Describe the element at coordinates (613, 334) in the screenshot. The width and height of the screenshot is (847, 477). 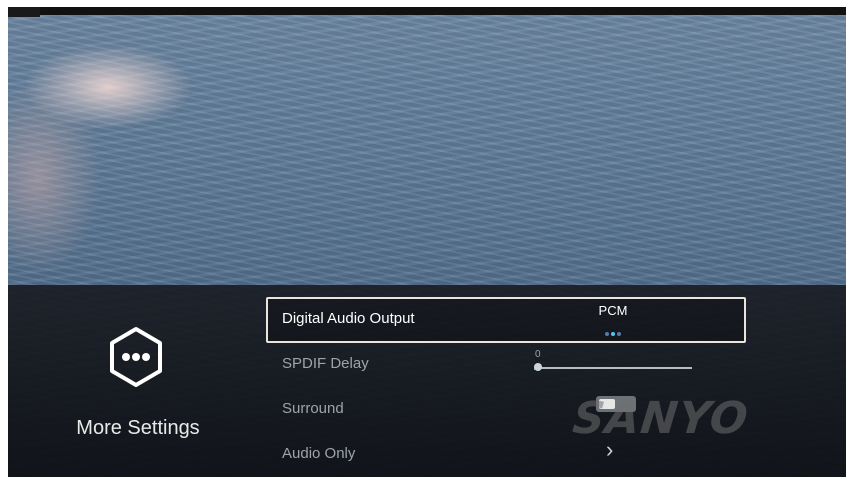
I see `option-dot-selected` at that location.